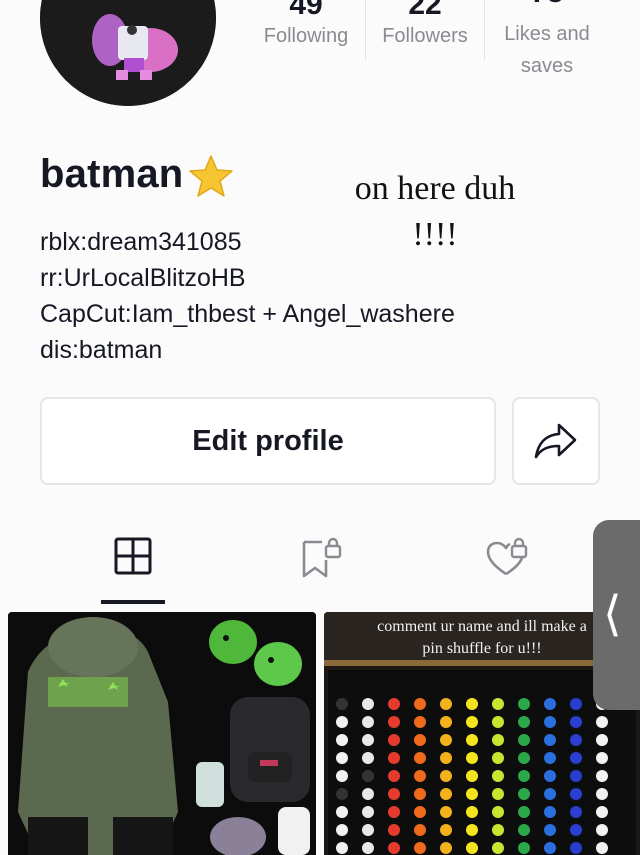 This screenshot has width=640, height=855. What do you see at coordinates (268, 441) in the screenshot?
I see `edit-profile-button: Edit profile` at bounding box center [268, 441].